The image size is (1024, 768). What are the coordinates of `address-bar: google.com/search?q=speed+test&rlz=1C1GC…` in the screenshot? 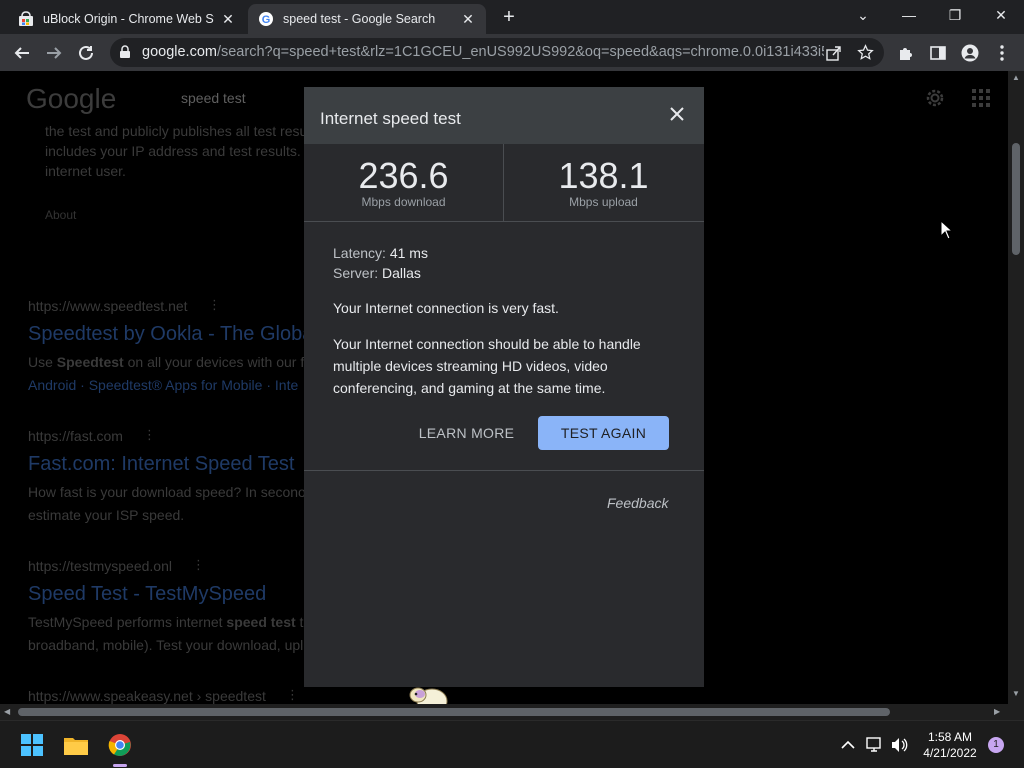 It's located at (497, 52).